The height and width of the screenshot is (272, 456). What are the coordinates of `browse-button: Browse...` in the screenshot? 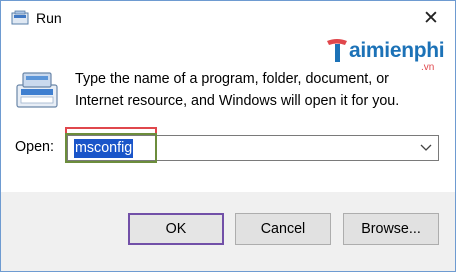 It's located at (391, 229).